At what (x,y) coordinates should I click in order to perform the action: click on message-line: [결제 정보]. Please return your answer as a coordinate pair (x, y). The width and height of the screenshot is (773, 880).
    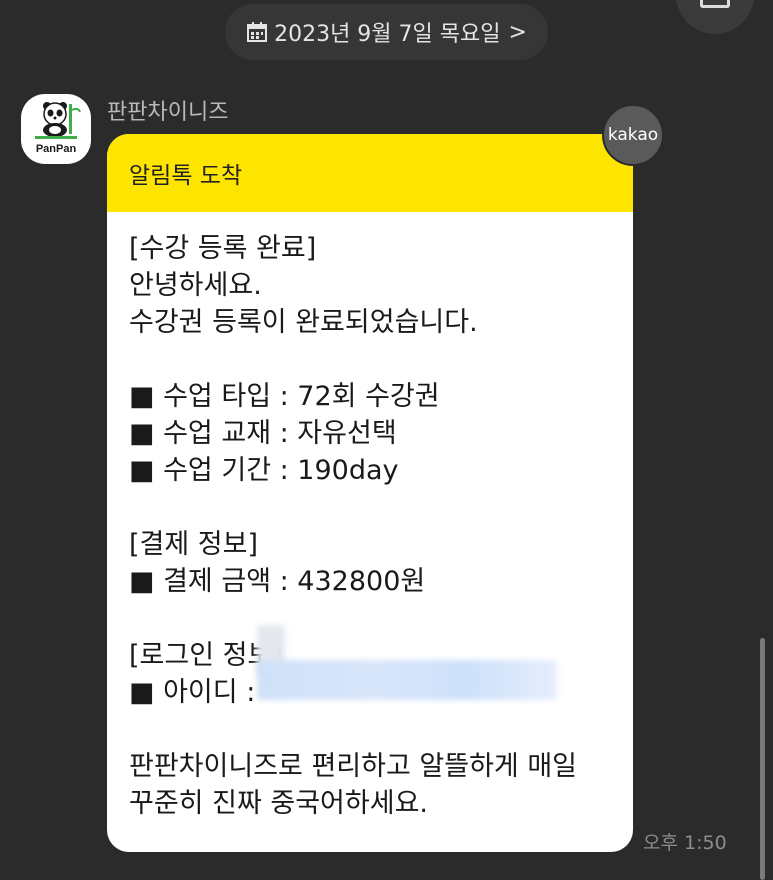
    Looking at the image, I should click on (194, 544).